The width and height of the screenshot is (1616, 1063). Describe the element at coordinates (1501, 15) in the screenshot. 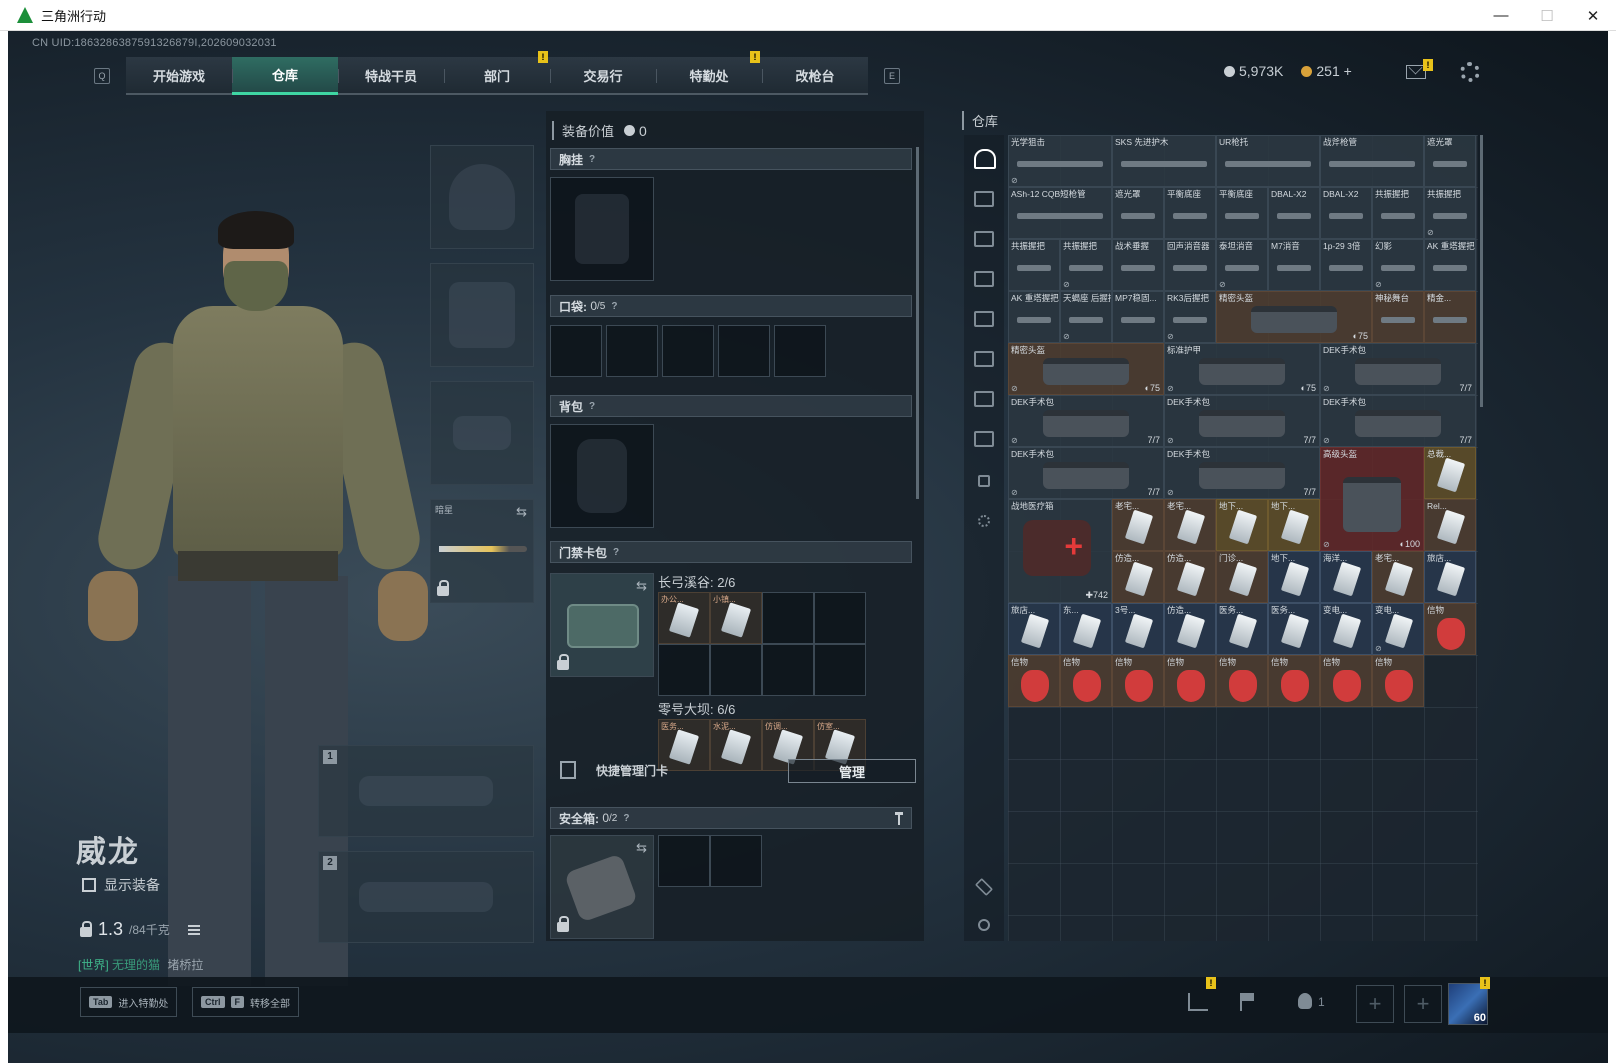

I see `minimize-button: —` at that location.